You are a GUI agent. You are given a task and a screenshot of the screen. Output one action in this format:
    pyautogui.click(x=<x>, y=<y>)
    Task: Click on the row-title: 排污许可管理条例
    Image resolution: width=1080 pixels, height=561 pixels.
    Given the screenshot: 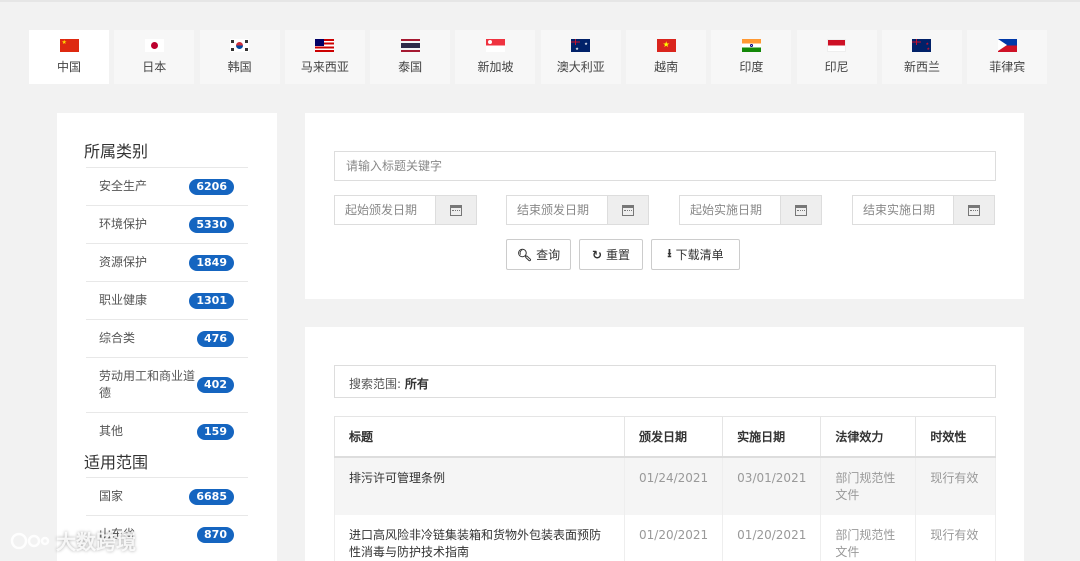 What is the action you would take?
    pyautogui.click(x=479, y=485)
    